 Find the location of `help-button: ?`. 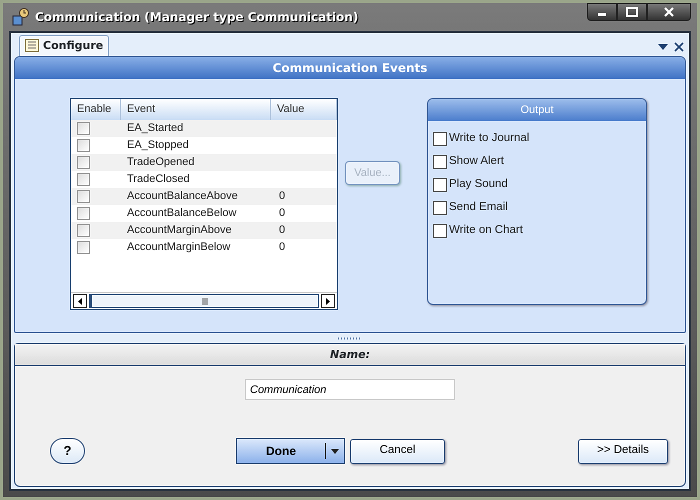

help-button: ? is located at coordinates (67, 451).